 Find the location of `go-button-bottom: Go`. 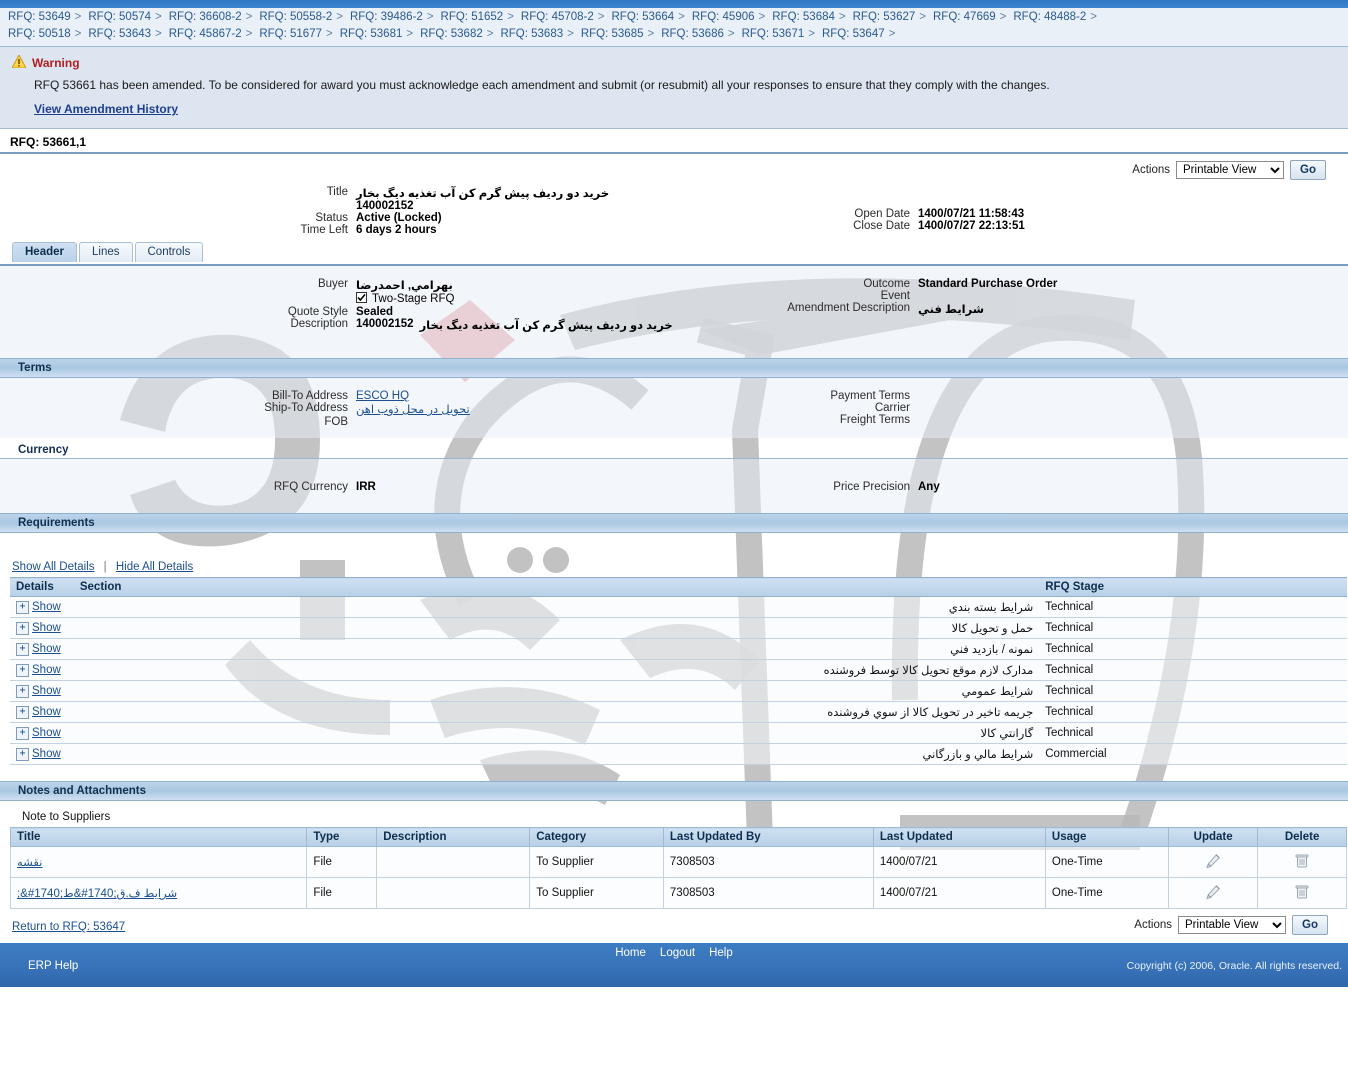

go-button-bottom: Go is located at coordinates (1310, 925).